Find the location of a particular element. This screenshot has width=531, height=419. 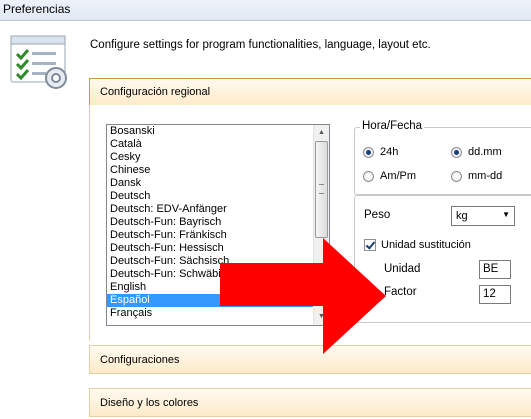

chevron-down-icon: ▼ is located at coordinates (506, 214).